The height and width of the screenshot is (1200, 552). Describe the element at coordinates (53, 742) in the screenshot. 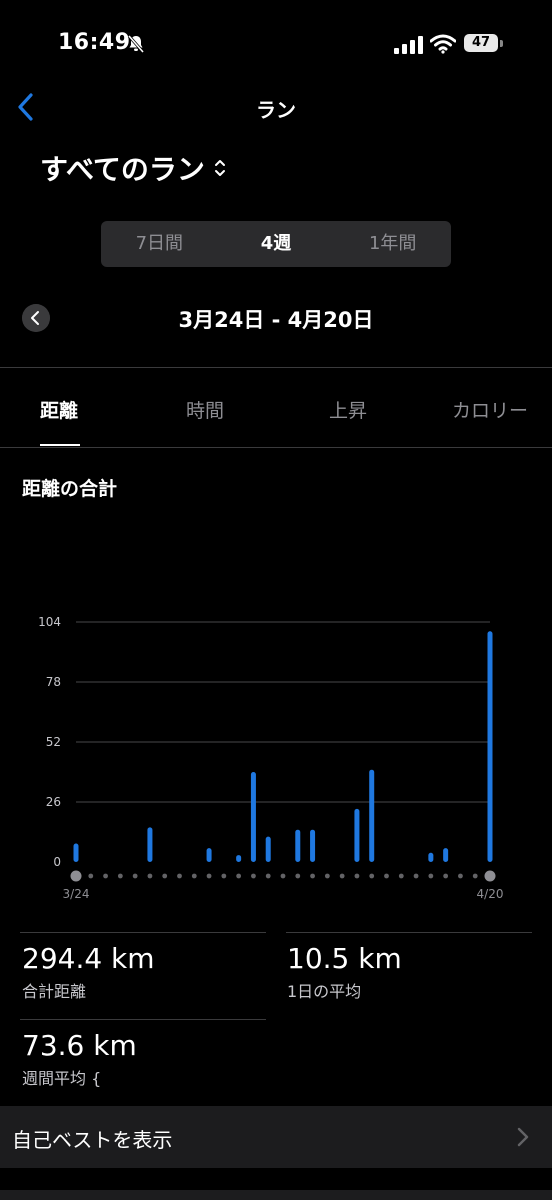

I see `y-tick-label: 52` at that location.